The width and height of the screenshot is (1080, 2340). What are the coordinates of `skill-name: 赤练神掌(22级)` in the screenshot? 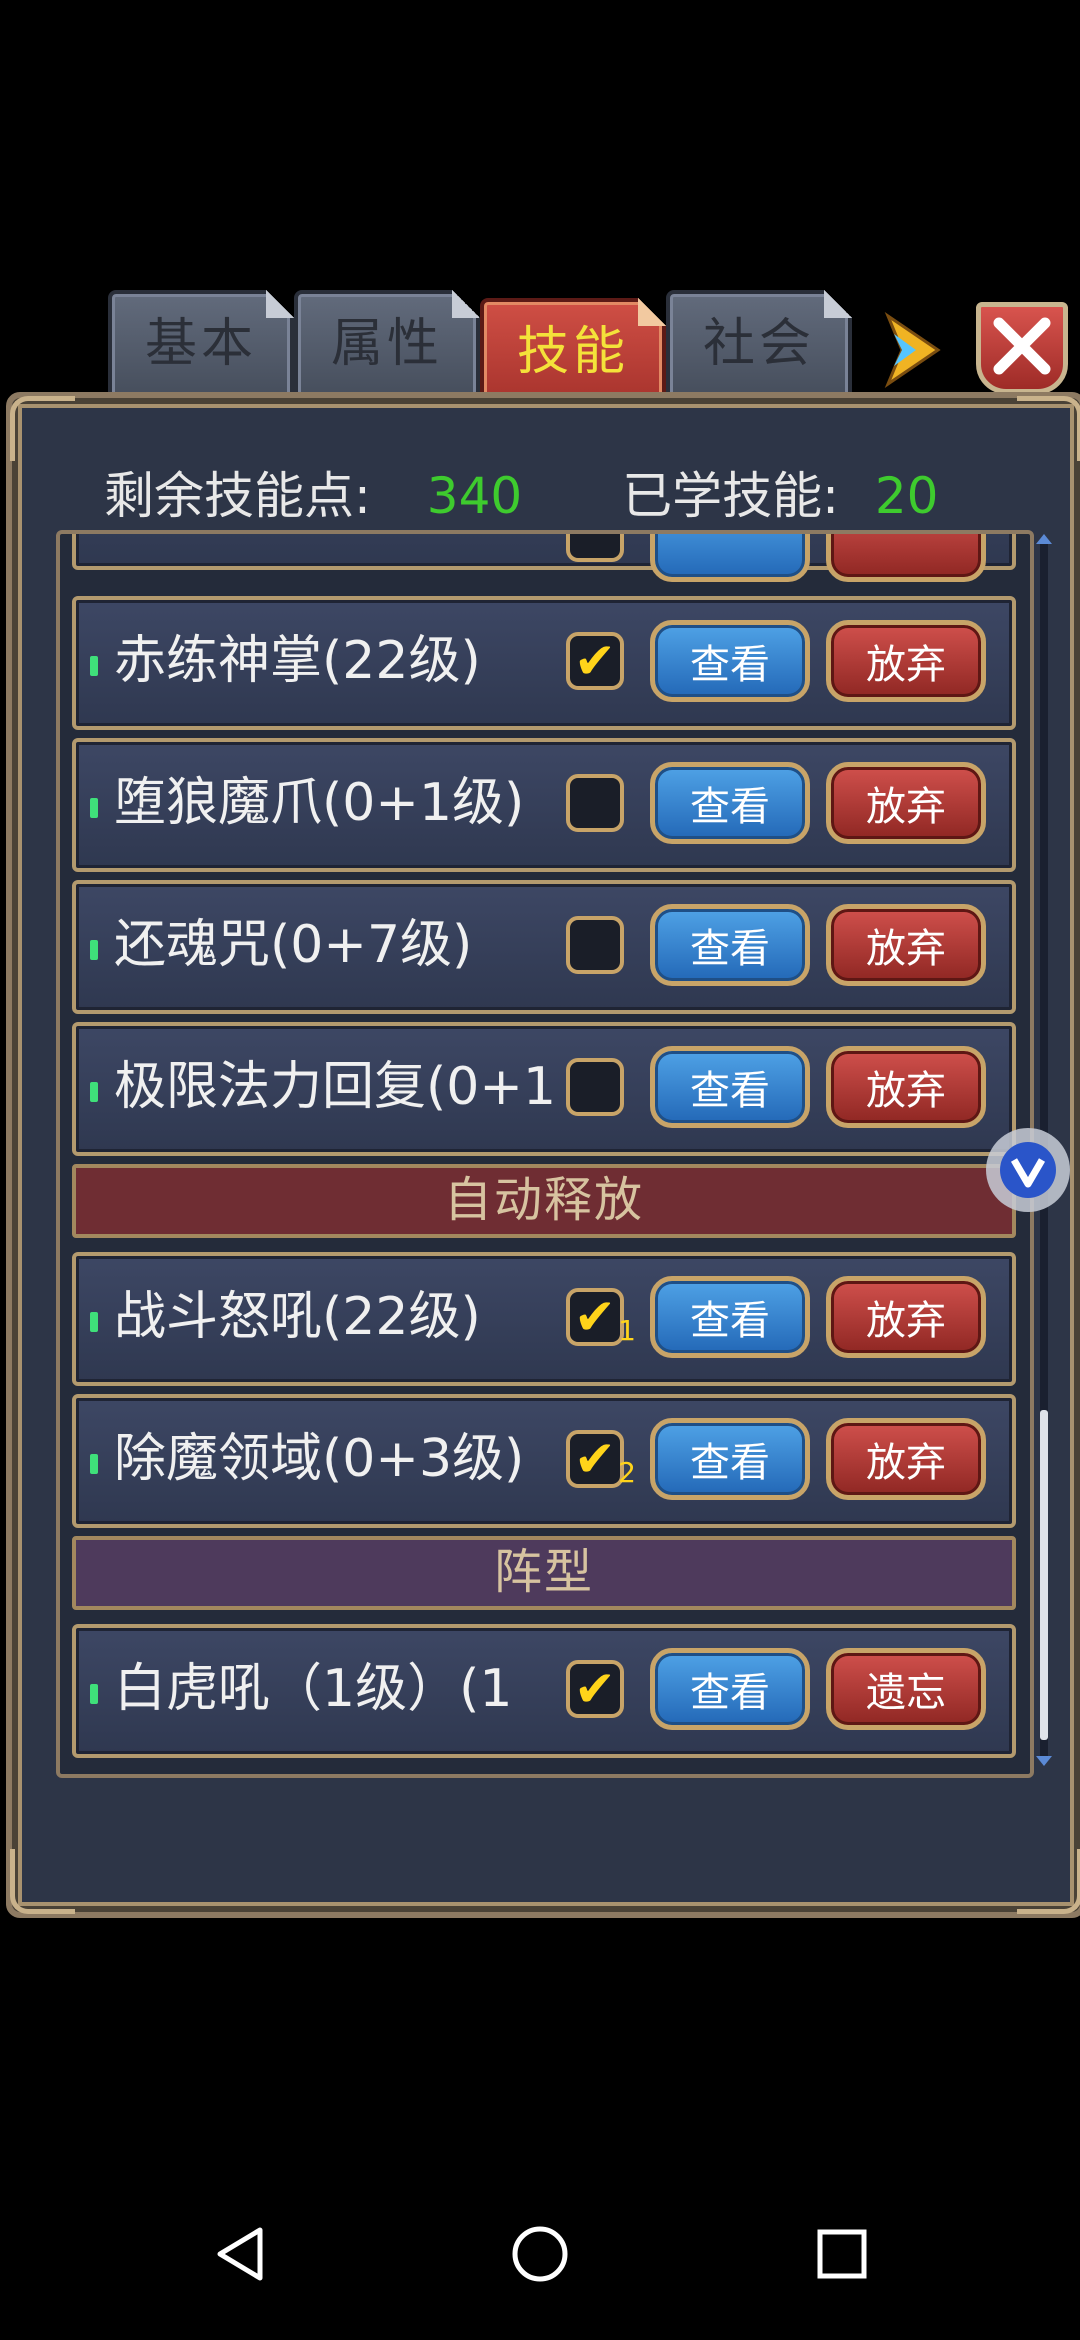 It's located at (297, 661).